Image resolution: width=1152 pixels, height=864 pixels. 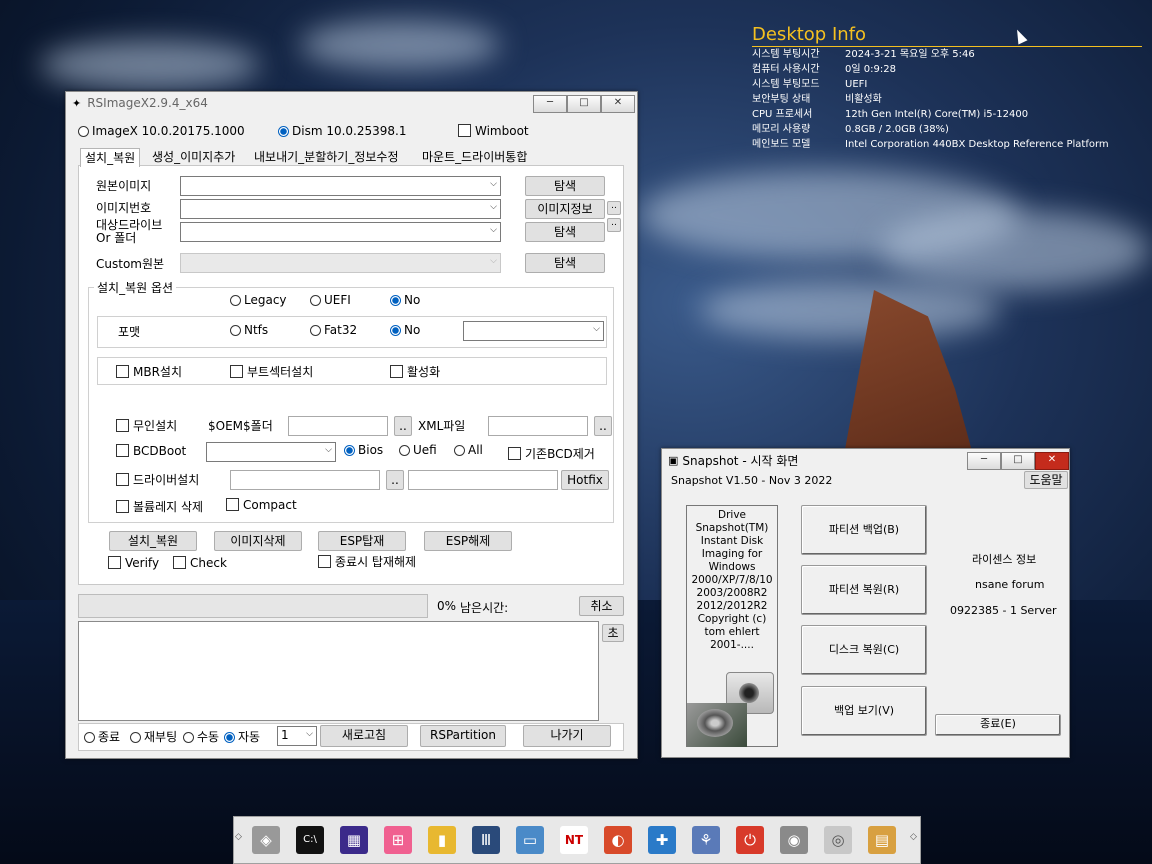 What do you see at coordinates (326, 157) in the screenshot?
I see `tab-export-split: 내보내기_분할하기_정보수정` at bounding box center [326, 157].